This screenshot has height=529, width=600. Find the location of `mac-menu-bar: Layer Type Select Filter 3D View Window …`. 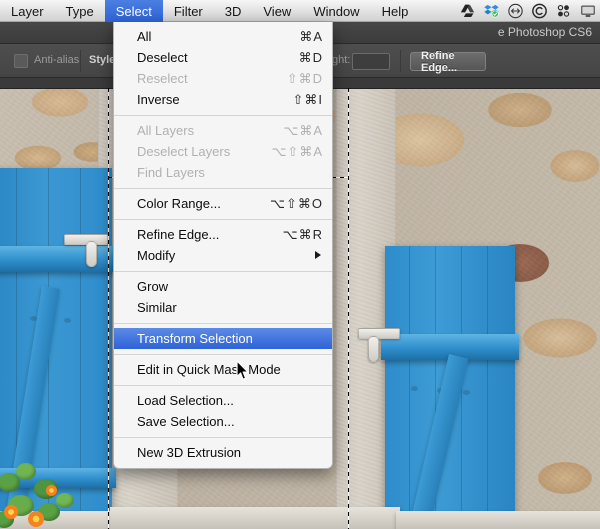

mac-menu-bar: Layer Type Select Filter 3D View Window … is located at coordinates (300, 11).